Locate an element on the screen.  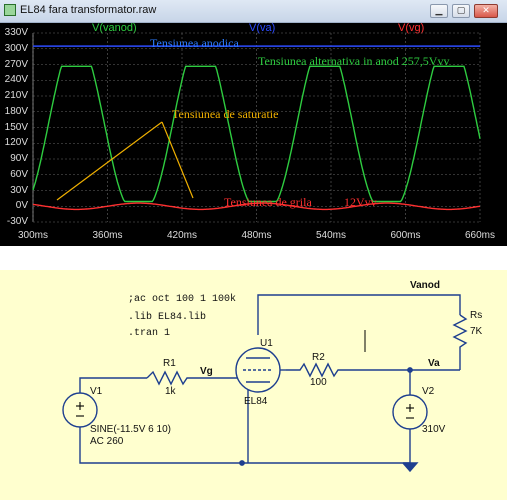
net-label-vanod: Vanod is located at coordinates (425, 285).